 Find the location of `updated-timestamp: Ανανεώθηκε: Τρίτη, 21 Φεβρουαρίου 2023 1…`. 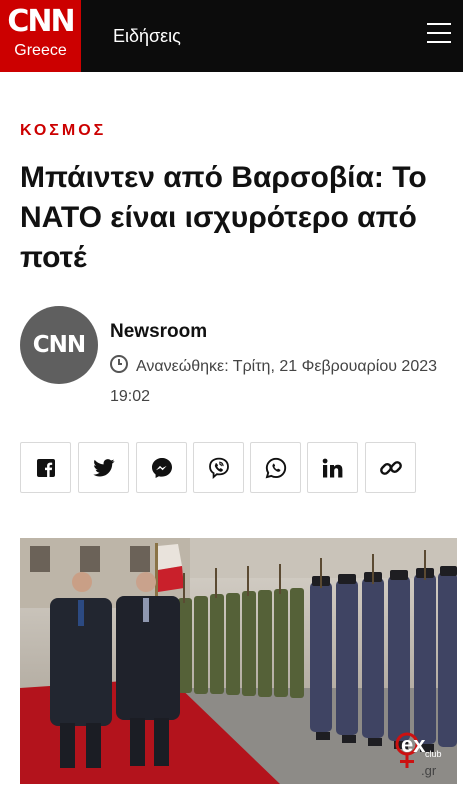

updated-timestamp: Ανανεώθηκε: Τρίτη, 21 Φεβρουαρίου 2023 1… is located at coordinates (280, 382).